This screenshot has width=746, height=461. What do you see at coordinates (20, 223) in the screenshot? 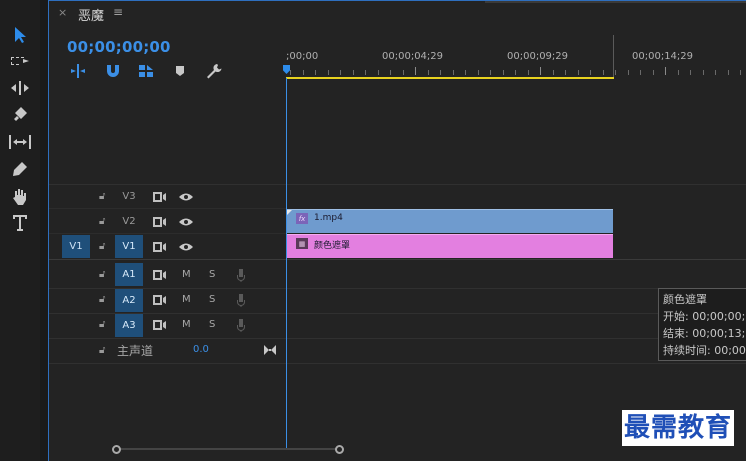
I see `type-tool-icon` at bounding box center [20, 223].